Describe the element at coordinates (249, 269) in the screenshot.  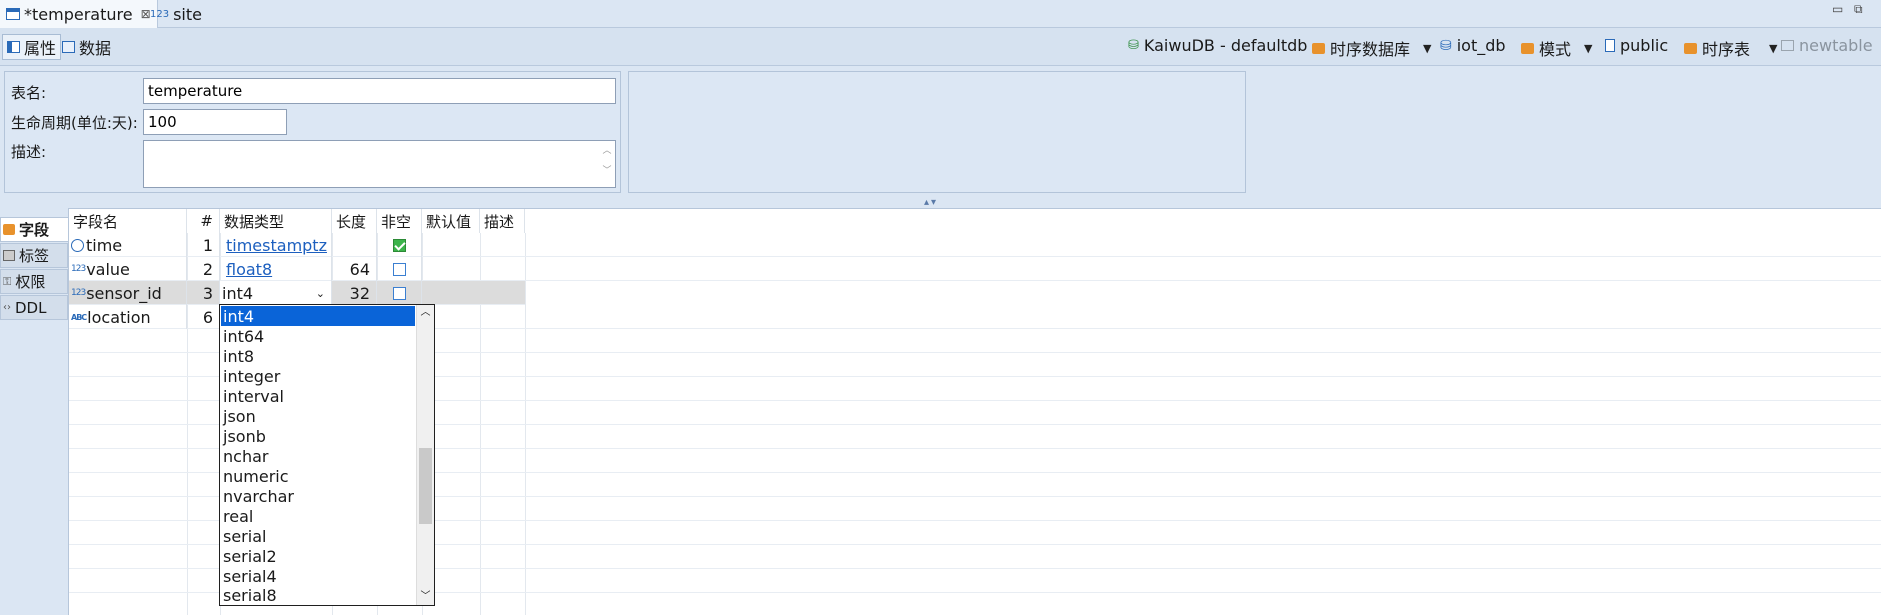
I see `field-type-link: float8` at that location.